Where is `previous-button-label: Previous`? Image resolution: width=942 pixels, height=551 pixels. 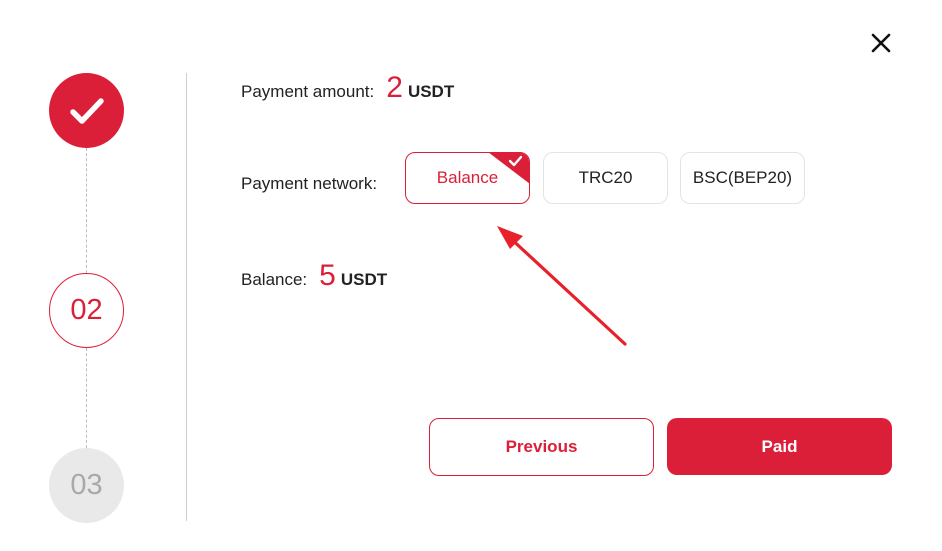
previous-button-label: Previous is located at coordinates (541, 446).